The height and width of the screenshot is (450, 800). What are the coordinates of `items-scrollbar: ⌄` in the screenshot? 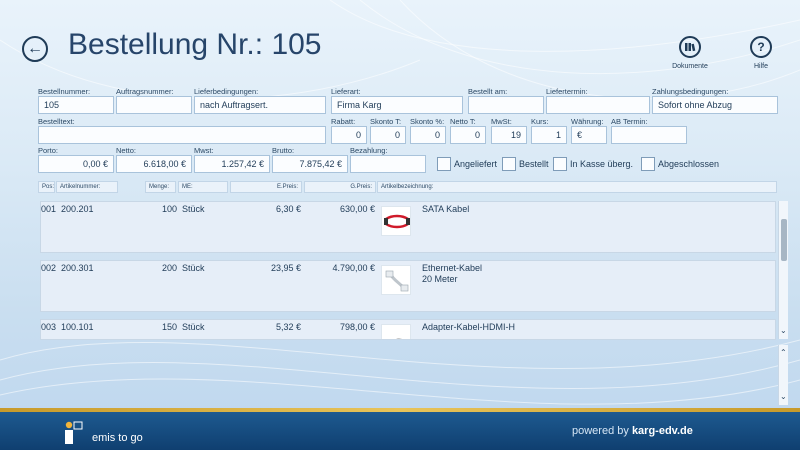 It's located at (783, 270).